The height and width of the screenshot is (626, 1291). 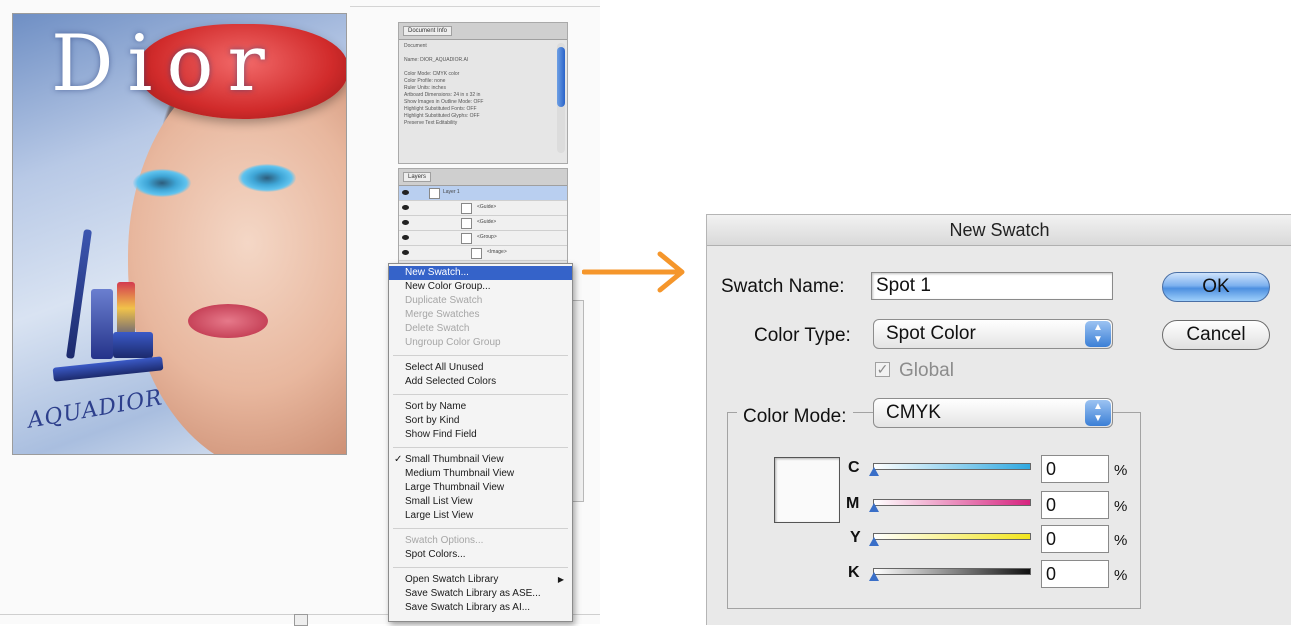 I want to click on menu-item-ungroup-color-group: Ungroup Color Group, so click(x=480, y=343).